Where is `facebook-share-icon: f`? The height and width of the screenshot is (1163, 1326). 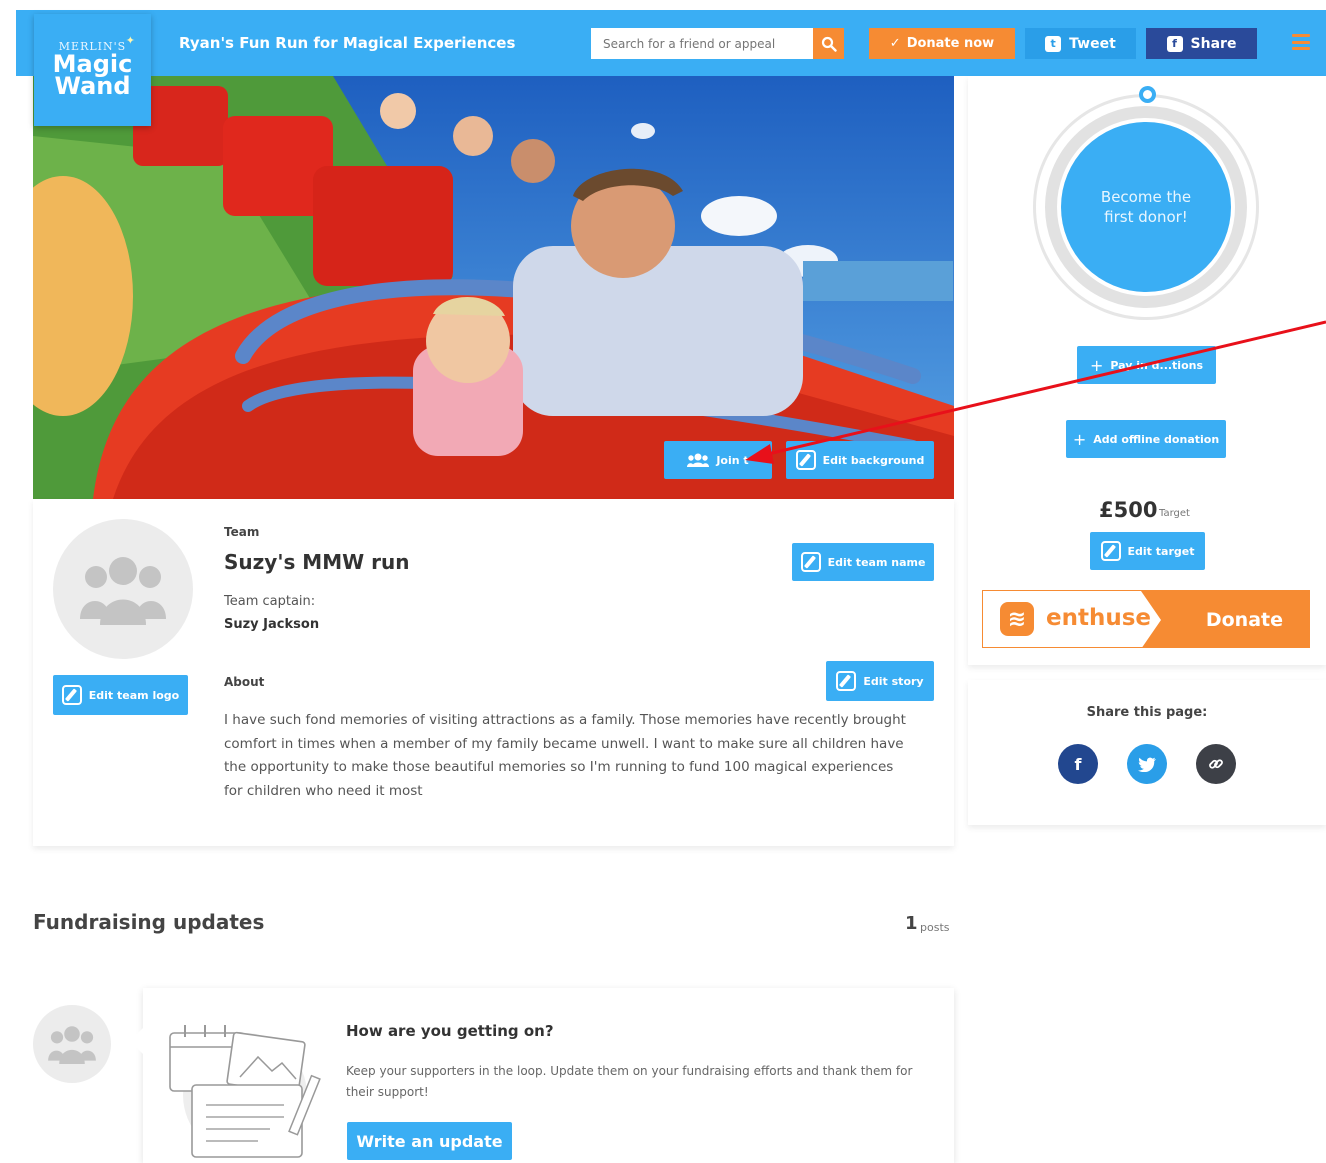
facebook-share-icon: f is located at coordinates (1078, 764).